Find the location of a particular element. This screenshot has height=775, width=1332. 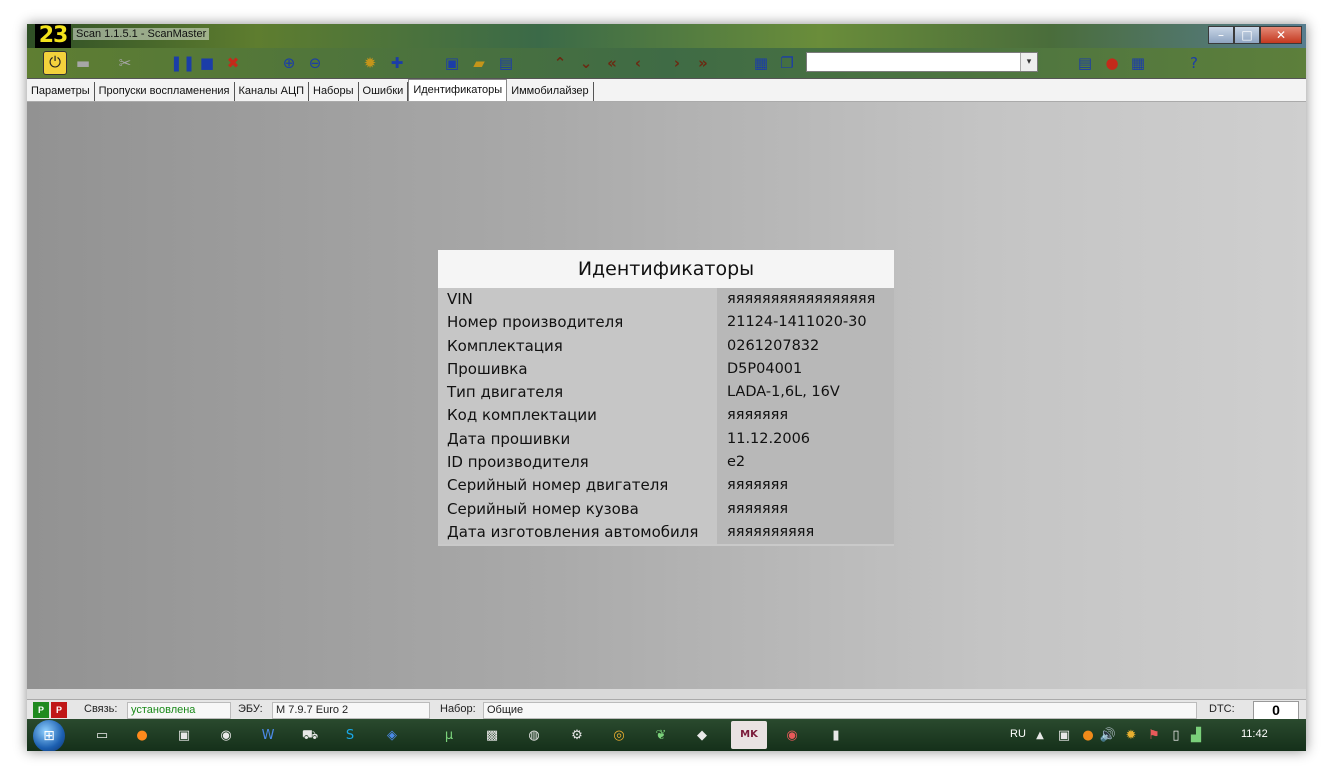

row-value: 0261207832 is located at coordinates (773, 345).